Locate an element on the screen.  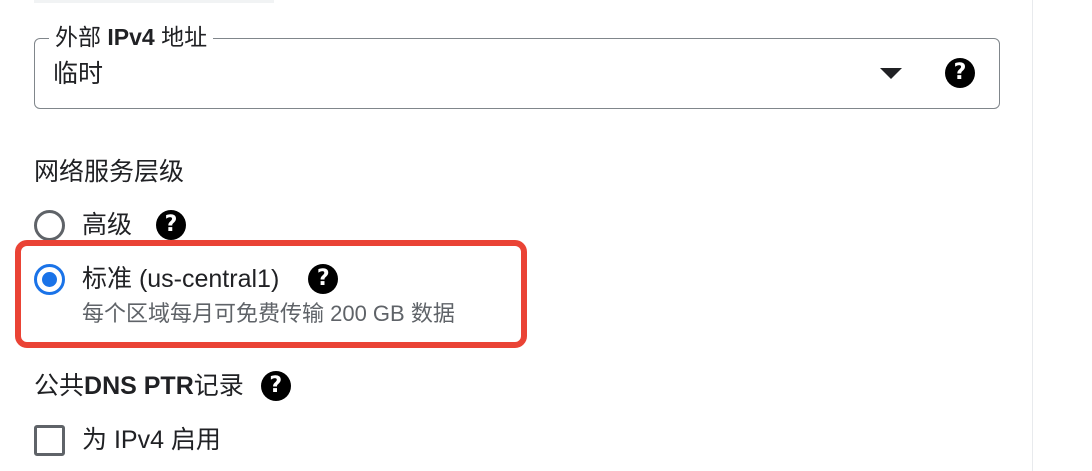
chevron-down-icon is located at coordinates (891, 73).